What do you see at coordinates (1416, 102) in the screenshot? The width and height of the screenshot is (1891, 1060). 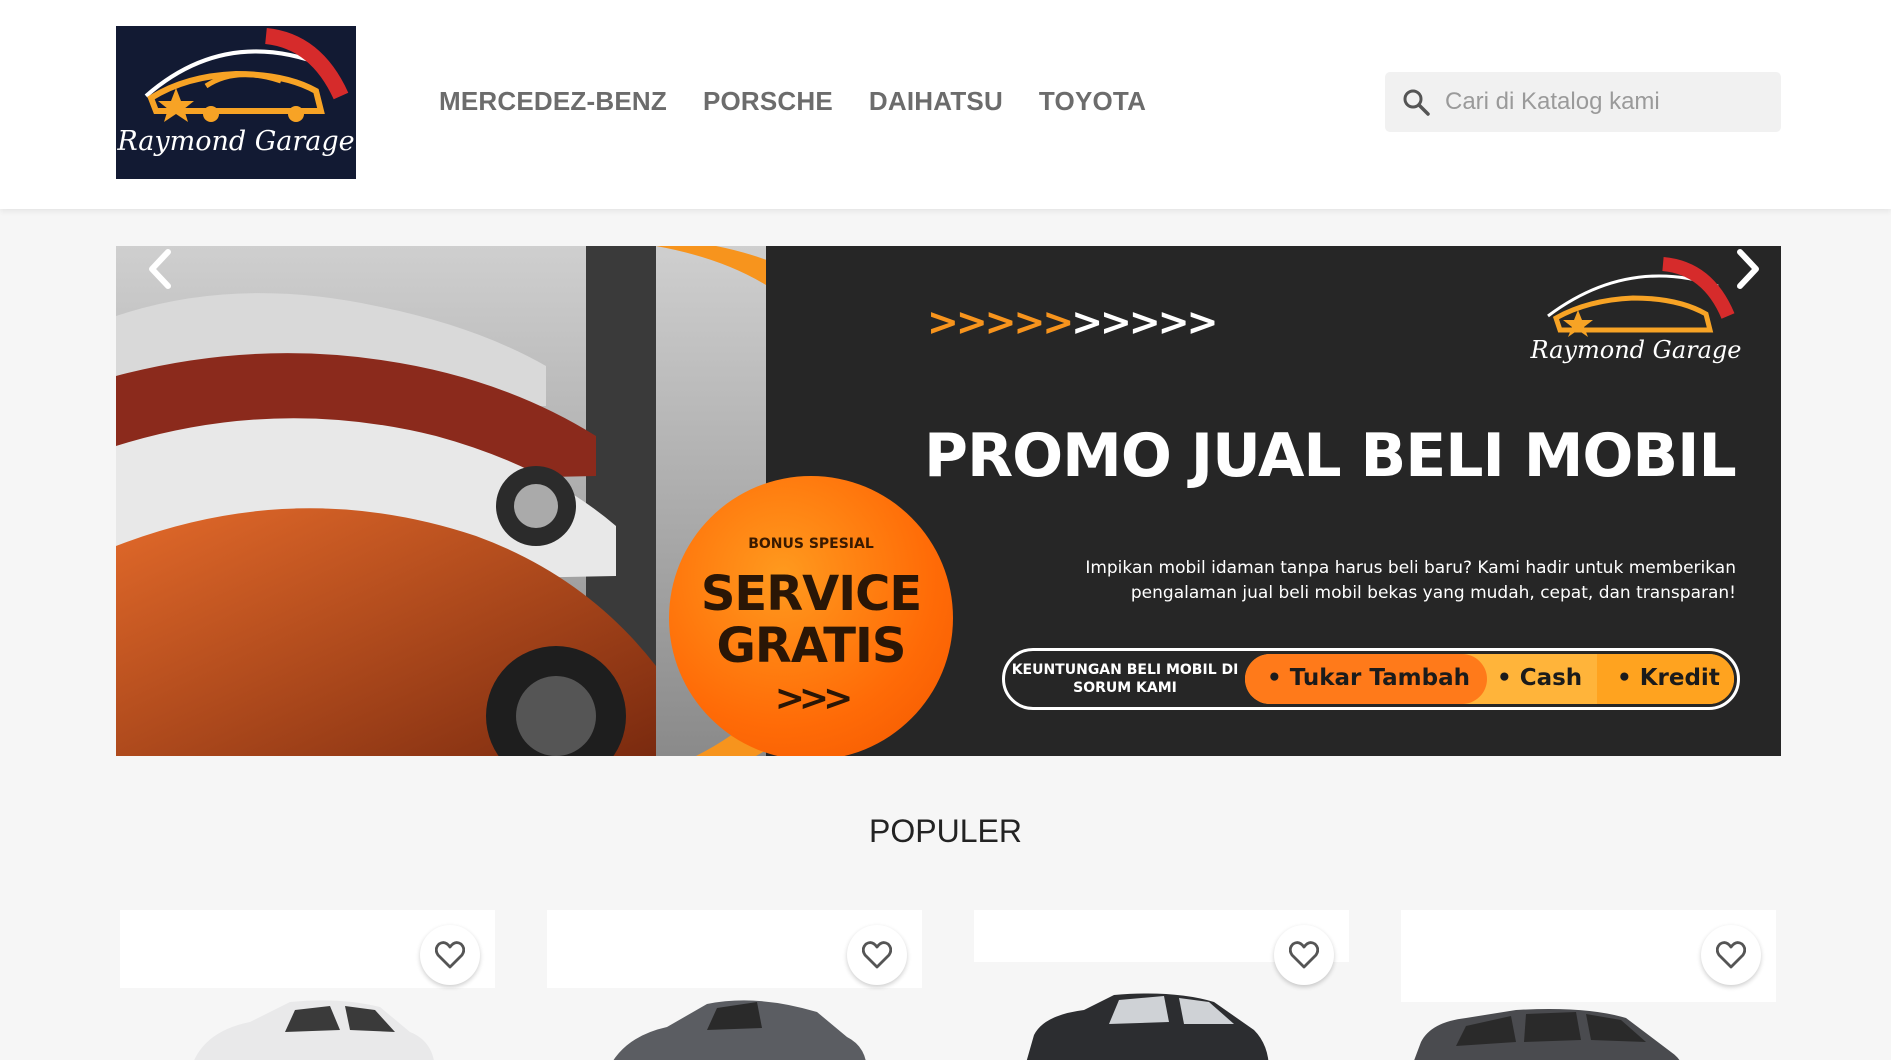 I see `search-icon` at bounding box center [1416, 102].